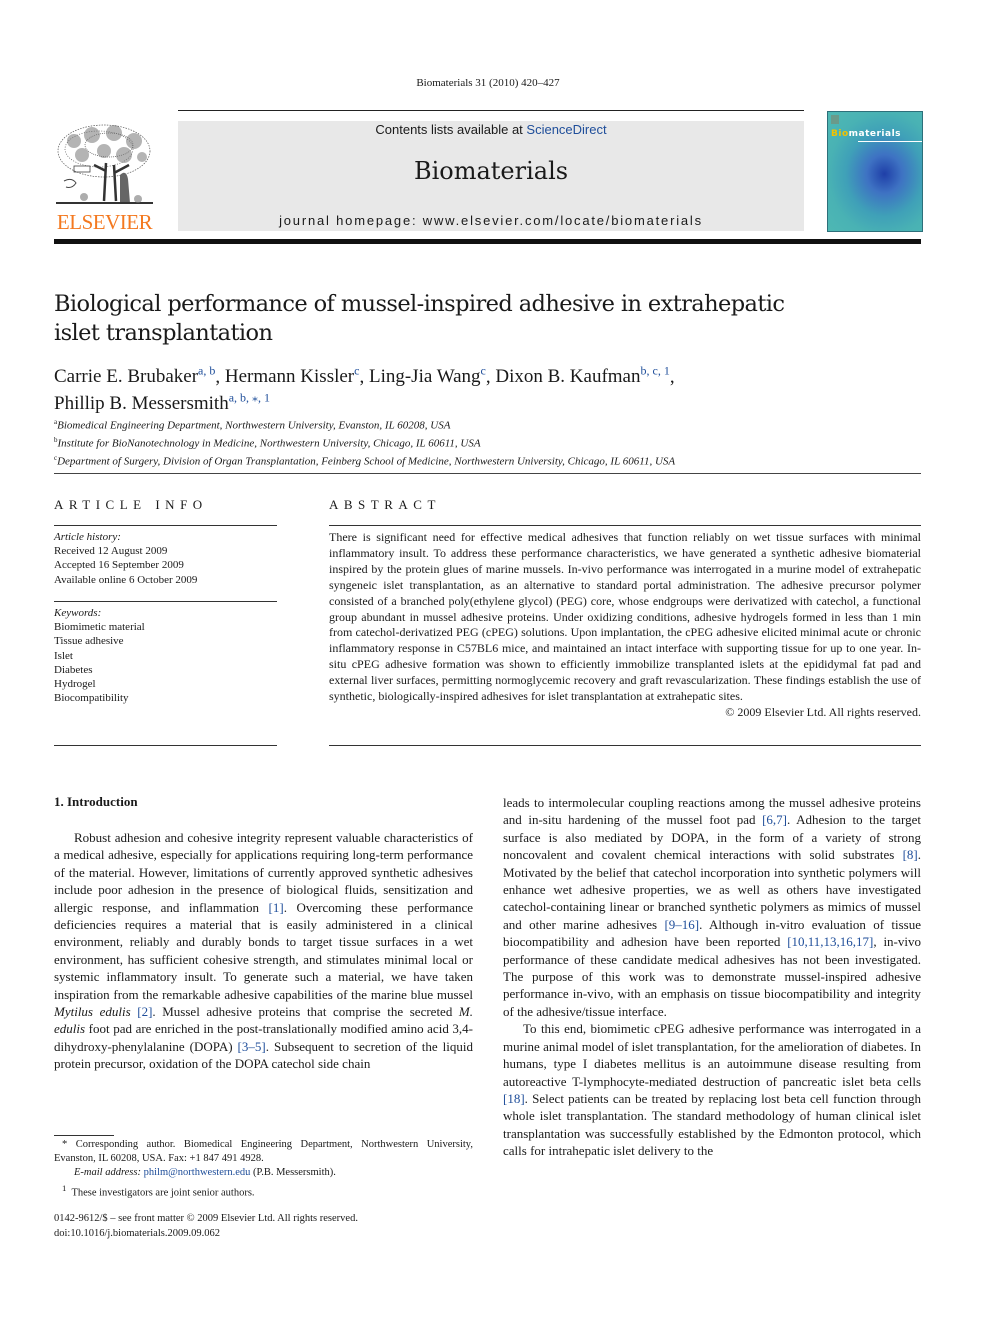 The width and height of the screenshot is (992, 1323). Describe the element at coordinates (566, 129) in the screenshot. I see `sciencedirect-link: ScienceDirect` at that location.